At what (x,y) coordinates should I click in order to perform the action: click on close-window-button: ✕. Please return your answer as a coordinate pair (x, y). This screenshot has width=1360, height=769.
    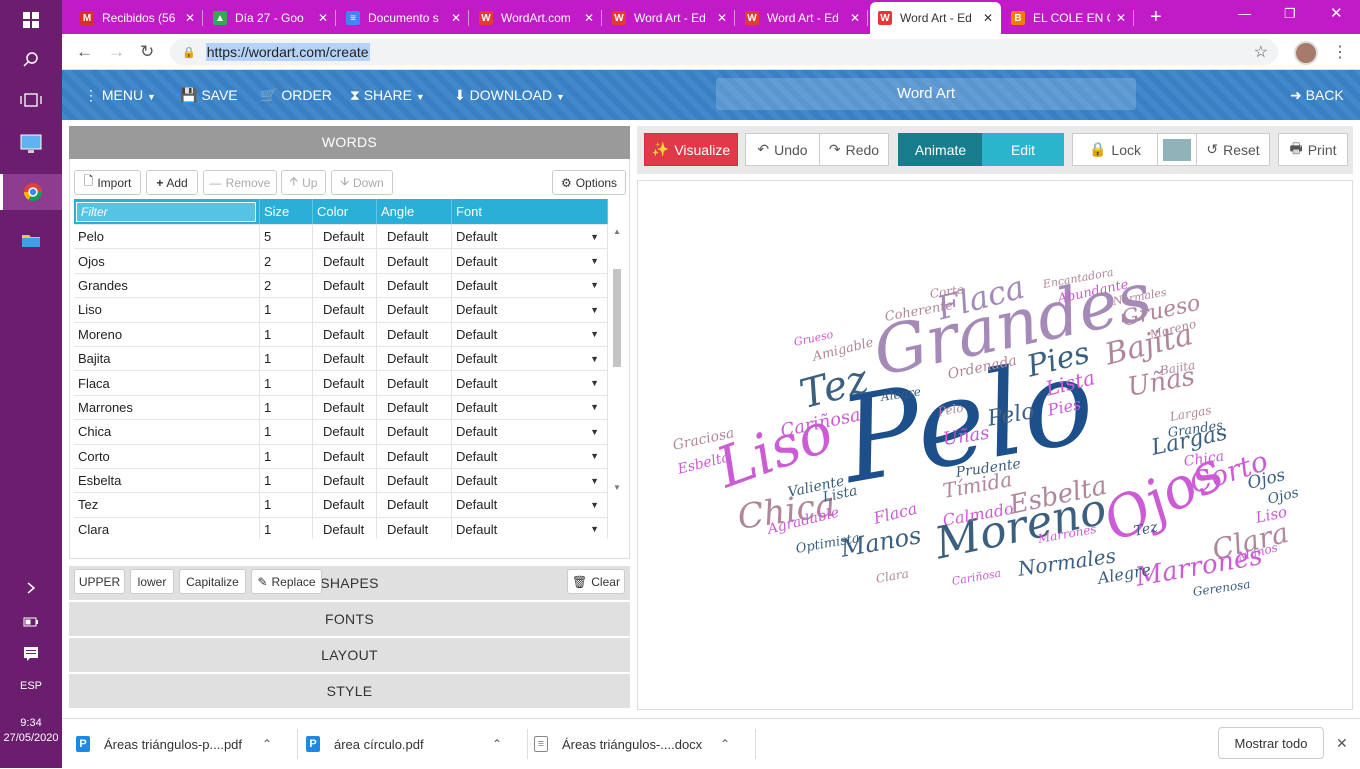
    Looking at the image, I should click on (1336, 13).